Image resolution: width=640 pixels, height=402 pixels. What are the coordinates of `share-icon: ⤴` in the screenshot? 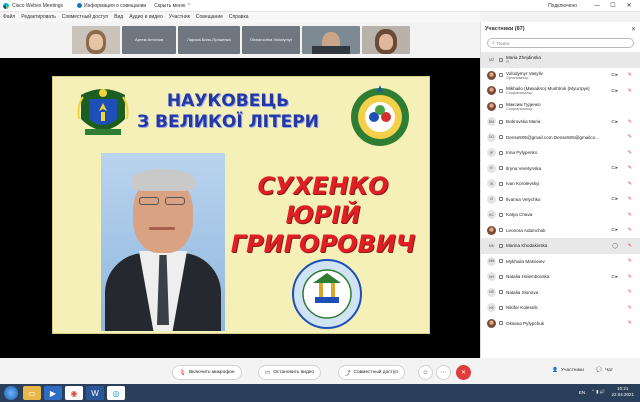 It's located at (348, 373).